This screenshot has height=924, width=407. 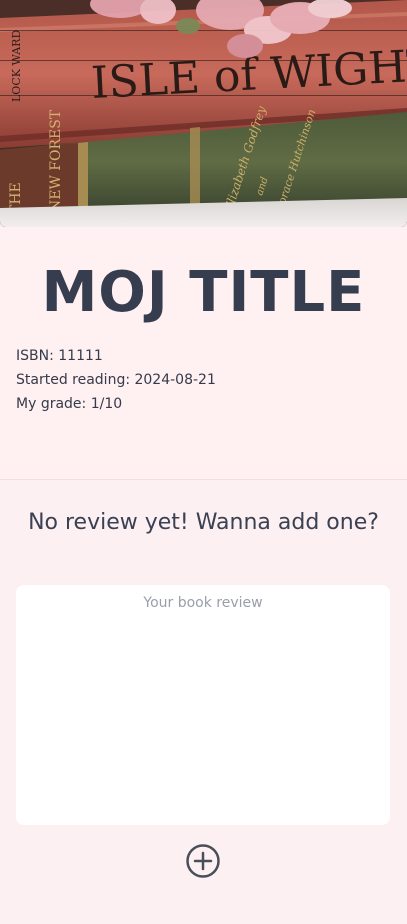 What do you see at coordinates (203, 479) in the screenshot?
I see `section-divider` at bounding box center [203, 479].